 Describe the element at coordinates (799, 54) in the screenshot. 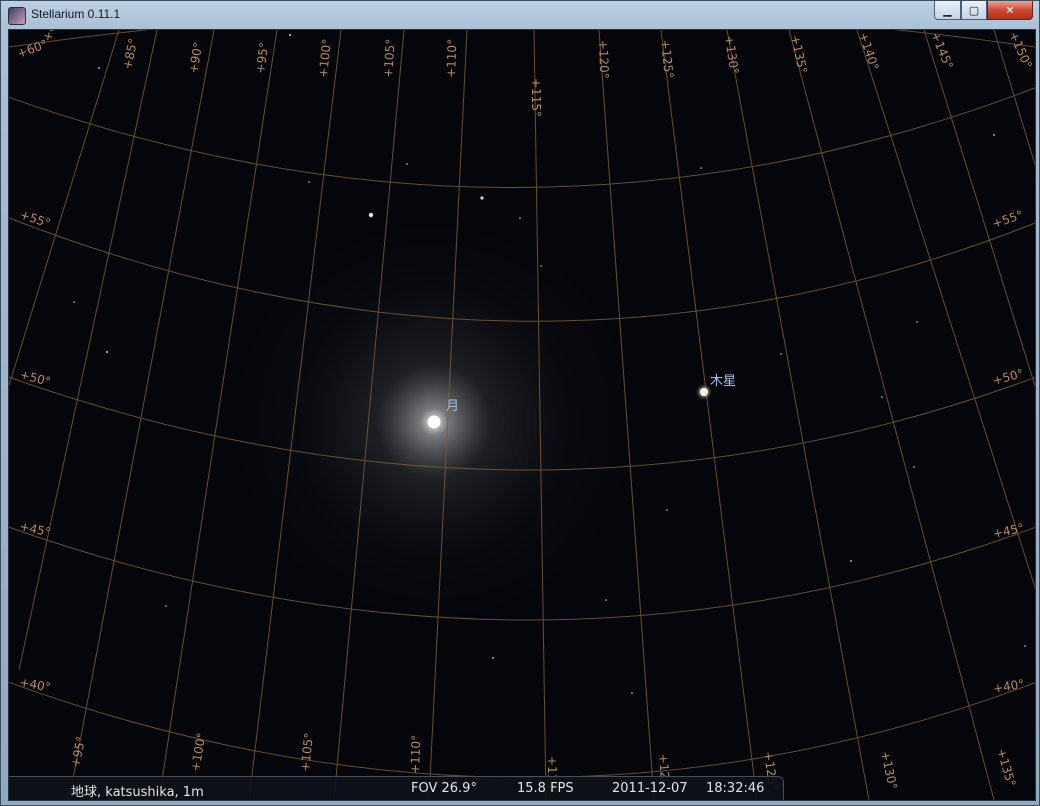

I see `grid-label-ra-135-top: +135°` at that location.